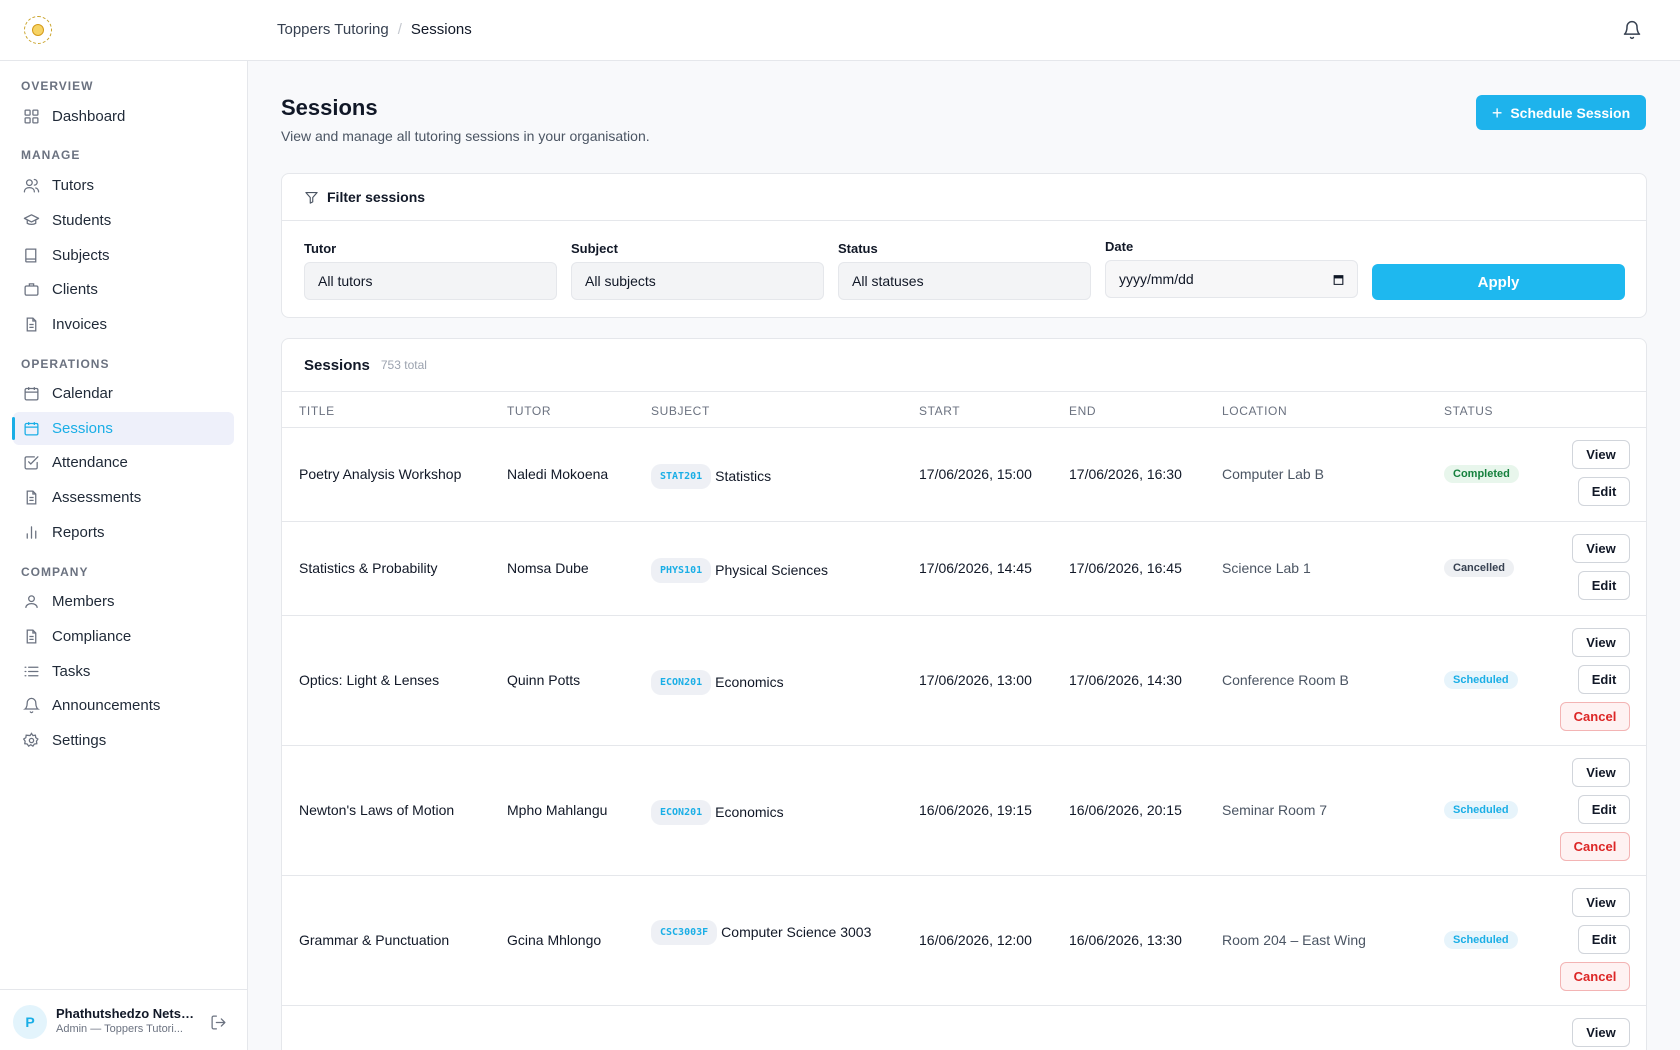 The height and width of the screenshot is (1050, 1680). Describe the element at coordinates (55, 572) in the screenshot. I see `section-company: COMPANY` at that location.